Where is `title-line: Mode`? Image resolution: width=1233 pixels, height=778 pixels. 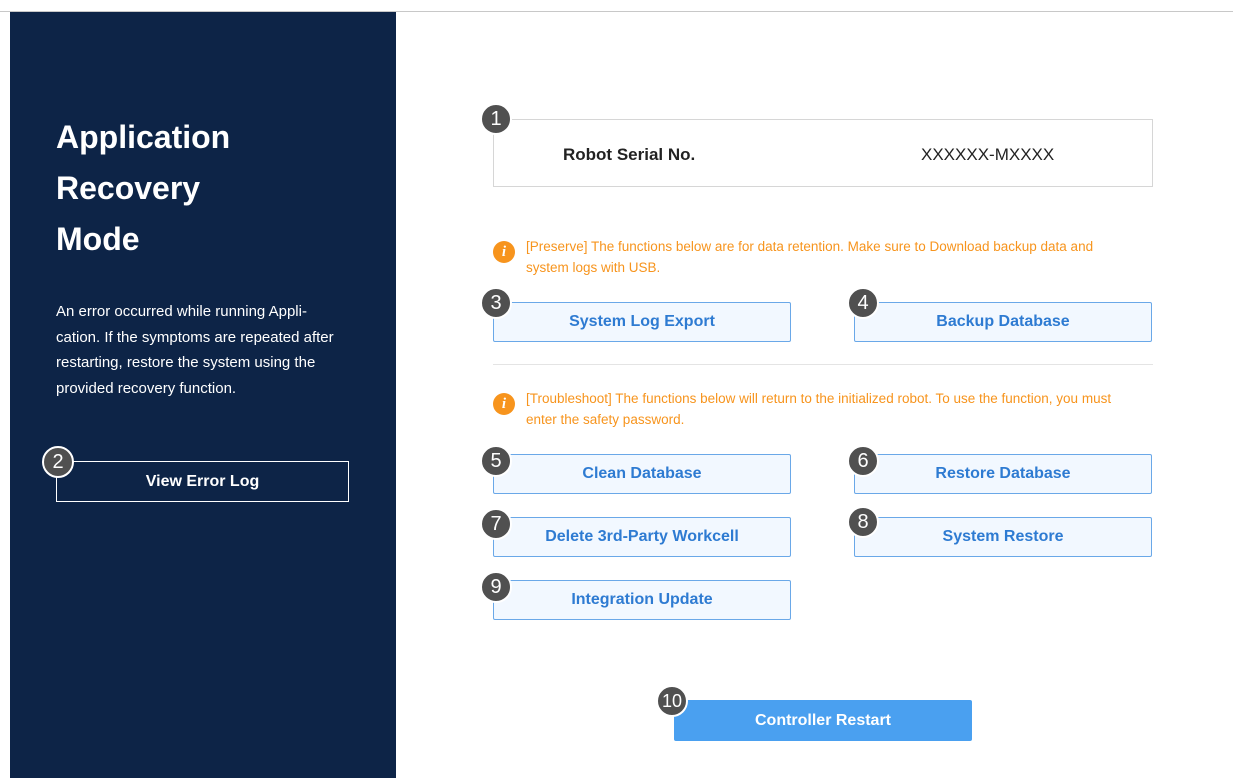
title-line: Mode is located at coordinates (98, 239).